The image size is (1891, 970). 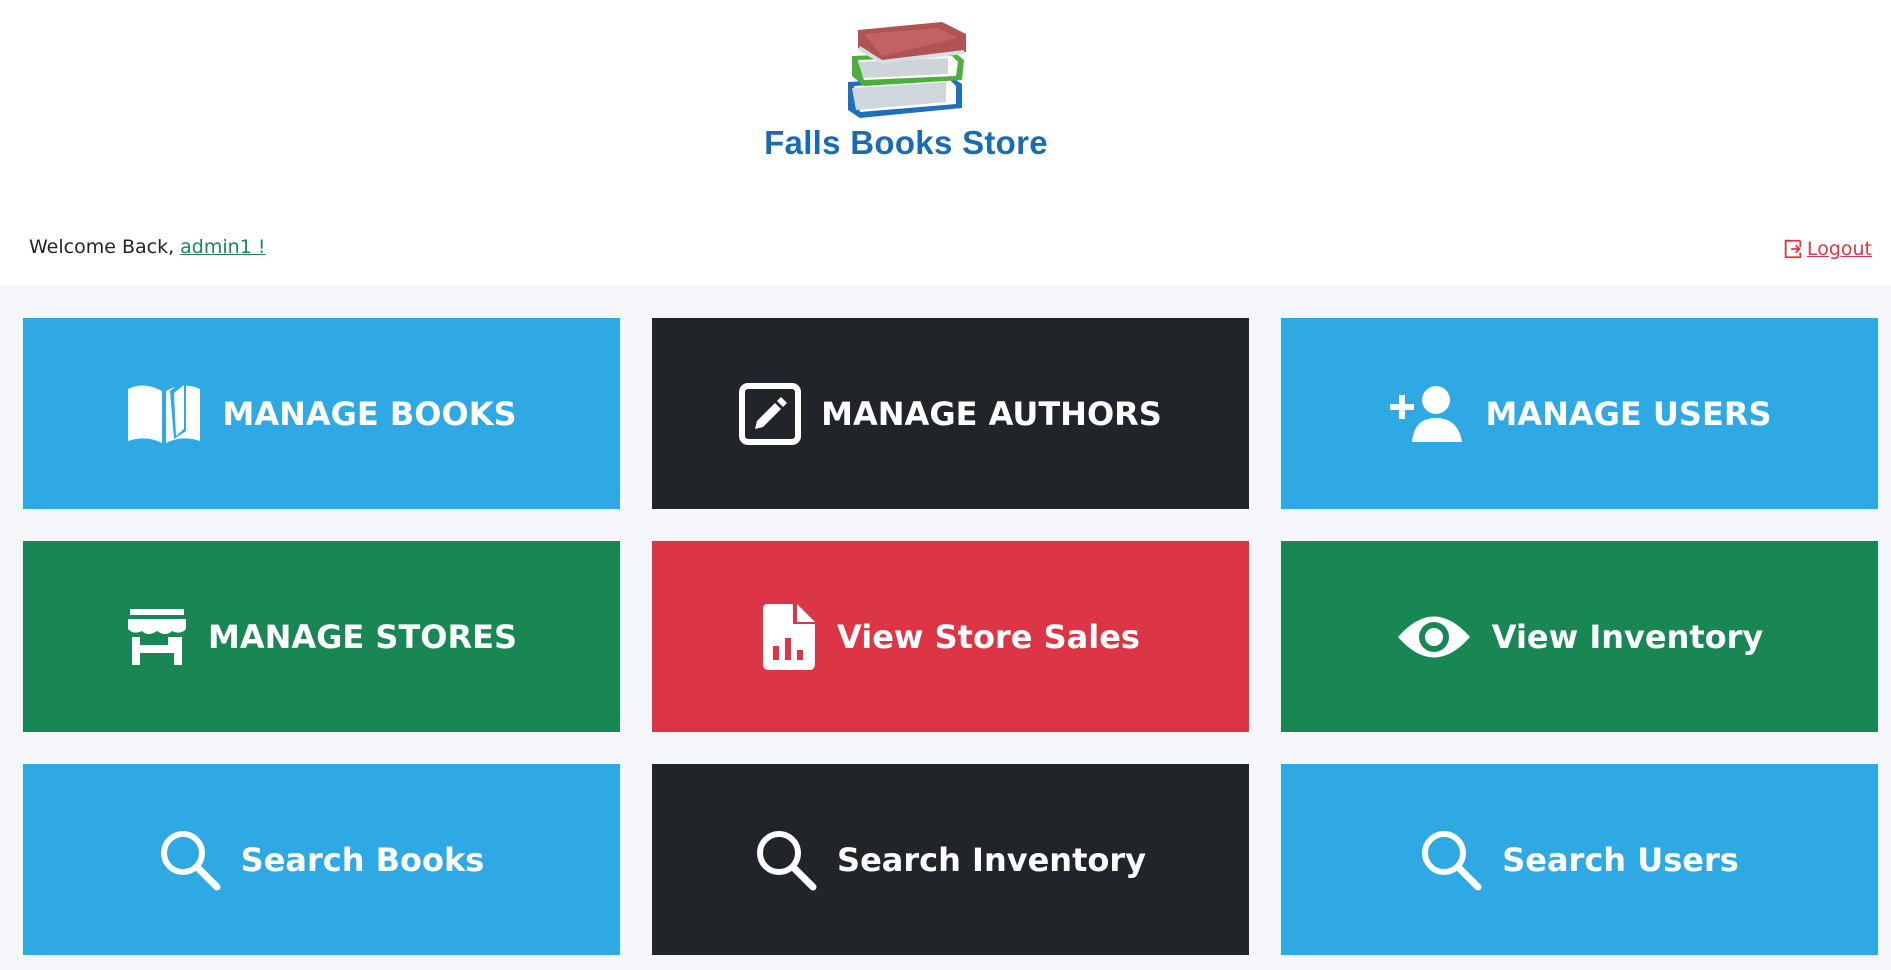 What do you see at coordinates (1620, 859) in the screenshot?
I see `tile-label: Search Users` at bounding box center [1620, 859].